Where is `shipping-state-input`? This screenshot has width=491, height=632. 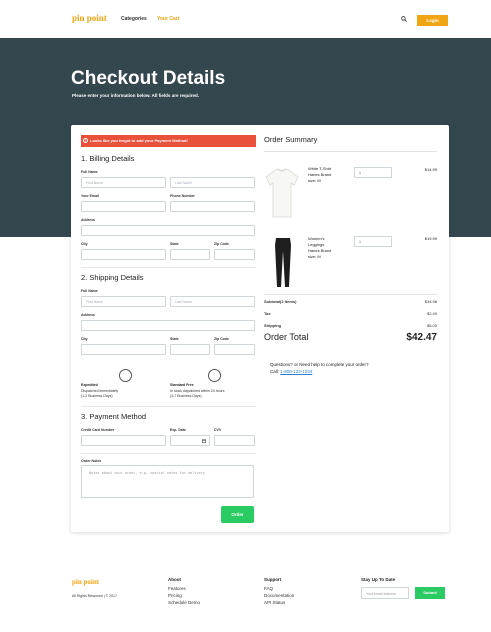
shipping-state-input is located at coordinates (190, 349).